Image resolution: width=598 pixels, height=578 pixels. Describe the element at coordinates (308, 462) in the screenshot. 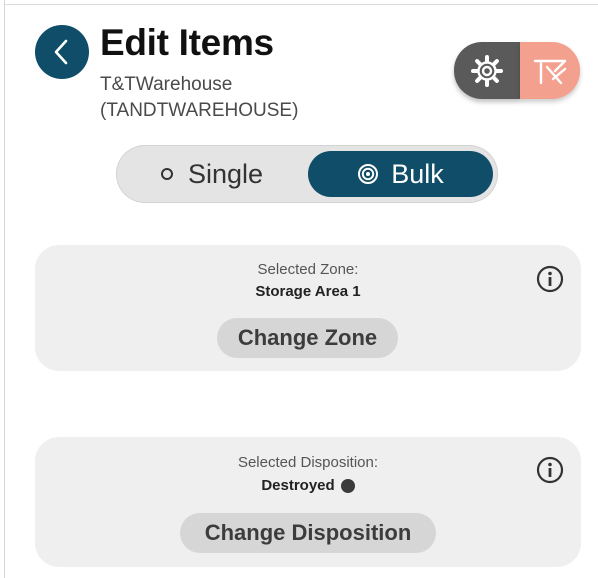

I see `disposition-label: Selected Disposition:` at that location.